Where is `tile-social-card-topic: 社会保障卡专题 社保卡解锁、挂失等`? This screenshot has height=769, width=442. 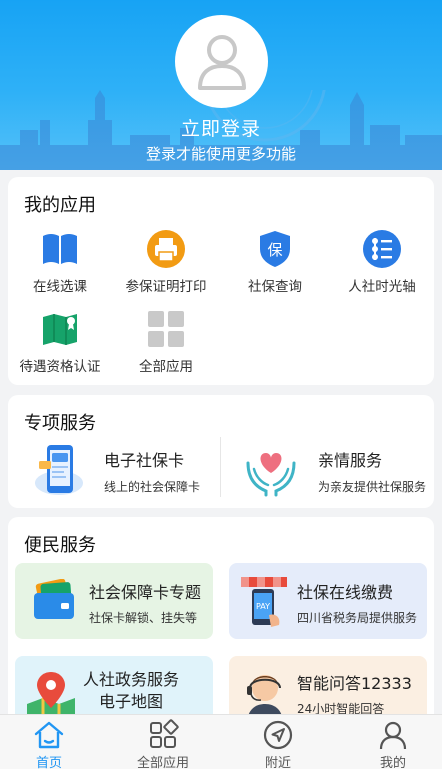 tile-social-card-topic: 社会保障卡专题 社保卡解锁、挂失等 is located at coordinates (114, 601).